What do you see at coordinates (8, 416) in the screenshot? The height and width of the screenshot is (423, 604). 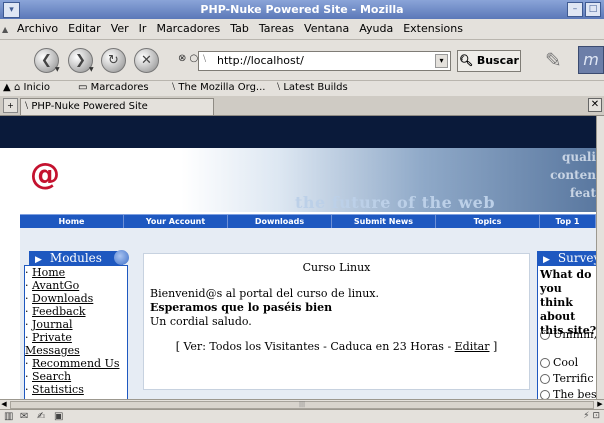 I see `navigator-icon: ▥` at bounding box center [8, 416].